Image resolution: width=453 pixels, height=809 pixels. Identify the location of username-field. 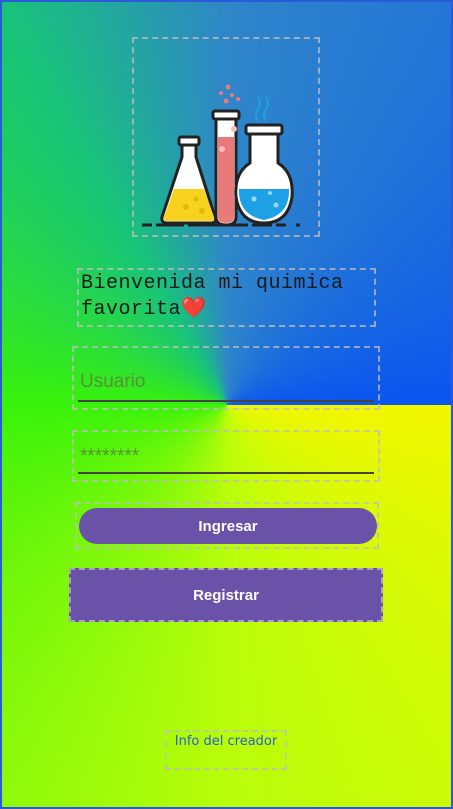
(226, 378).